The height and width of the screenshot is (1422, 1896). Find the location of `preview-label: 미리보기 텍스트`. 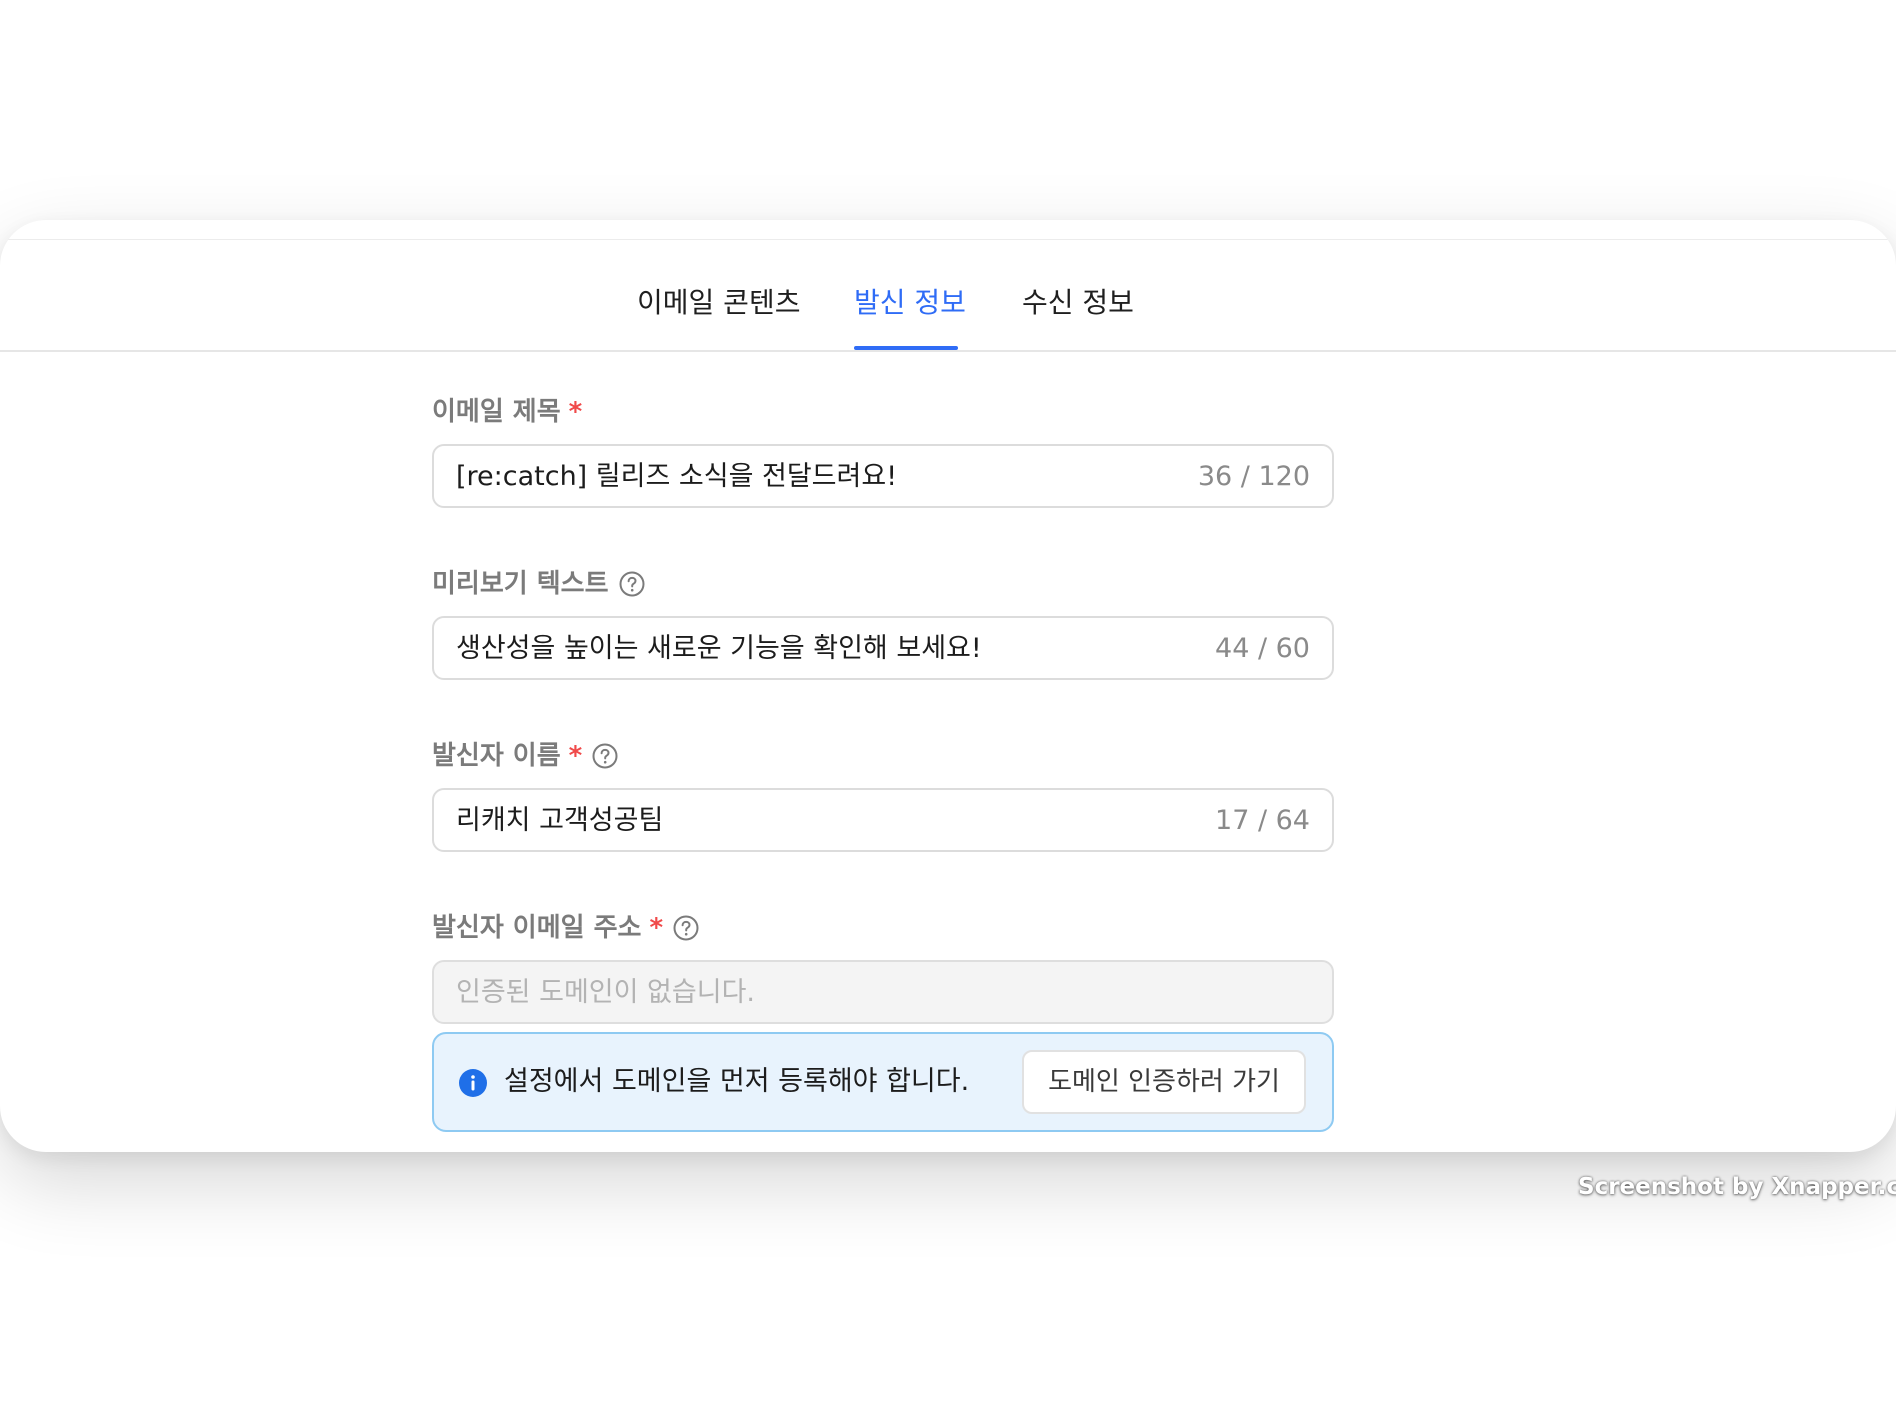

preview-label: 미리보기 텍스트 is located at coordinates (520, 584).